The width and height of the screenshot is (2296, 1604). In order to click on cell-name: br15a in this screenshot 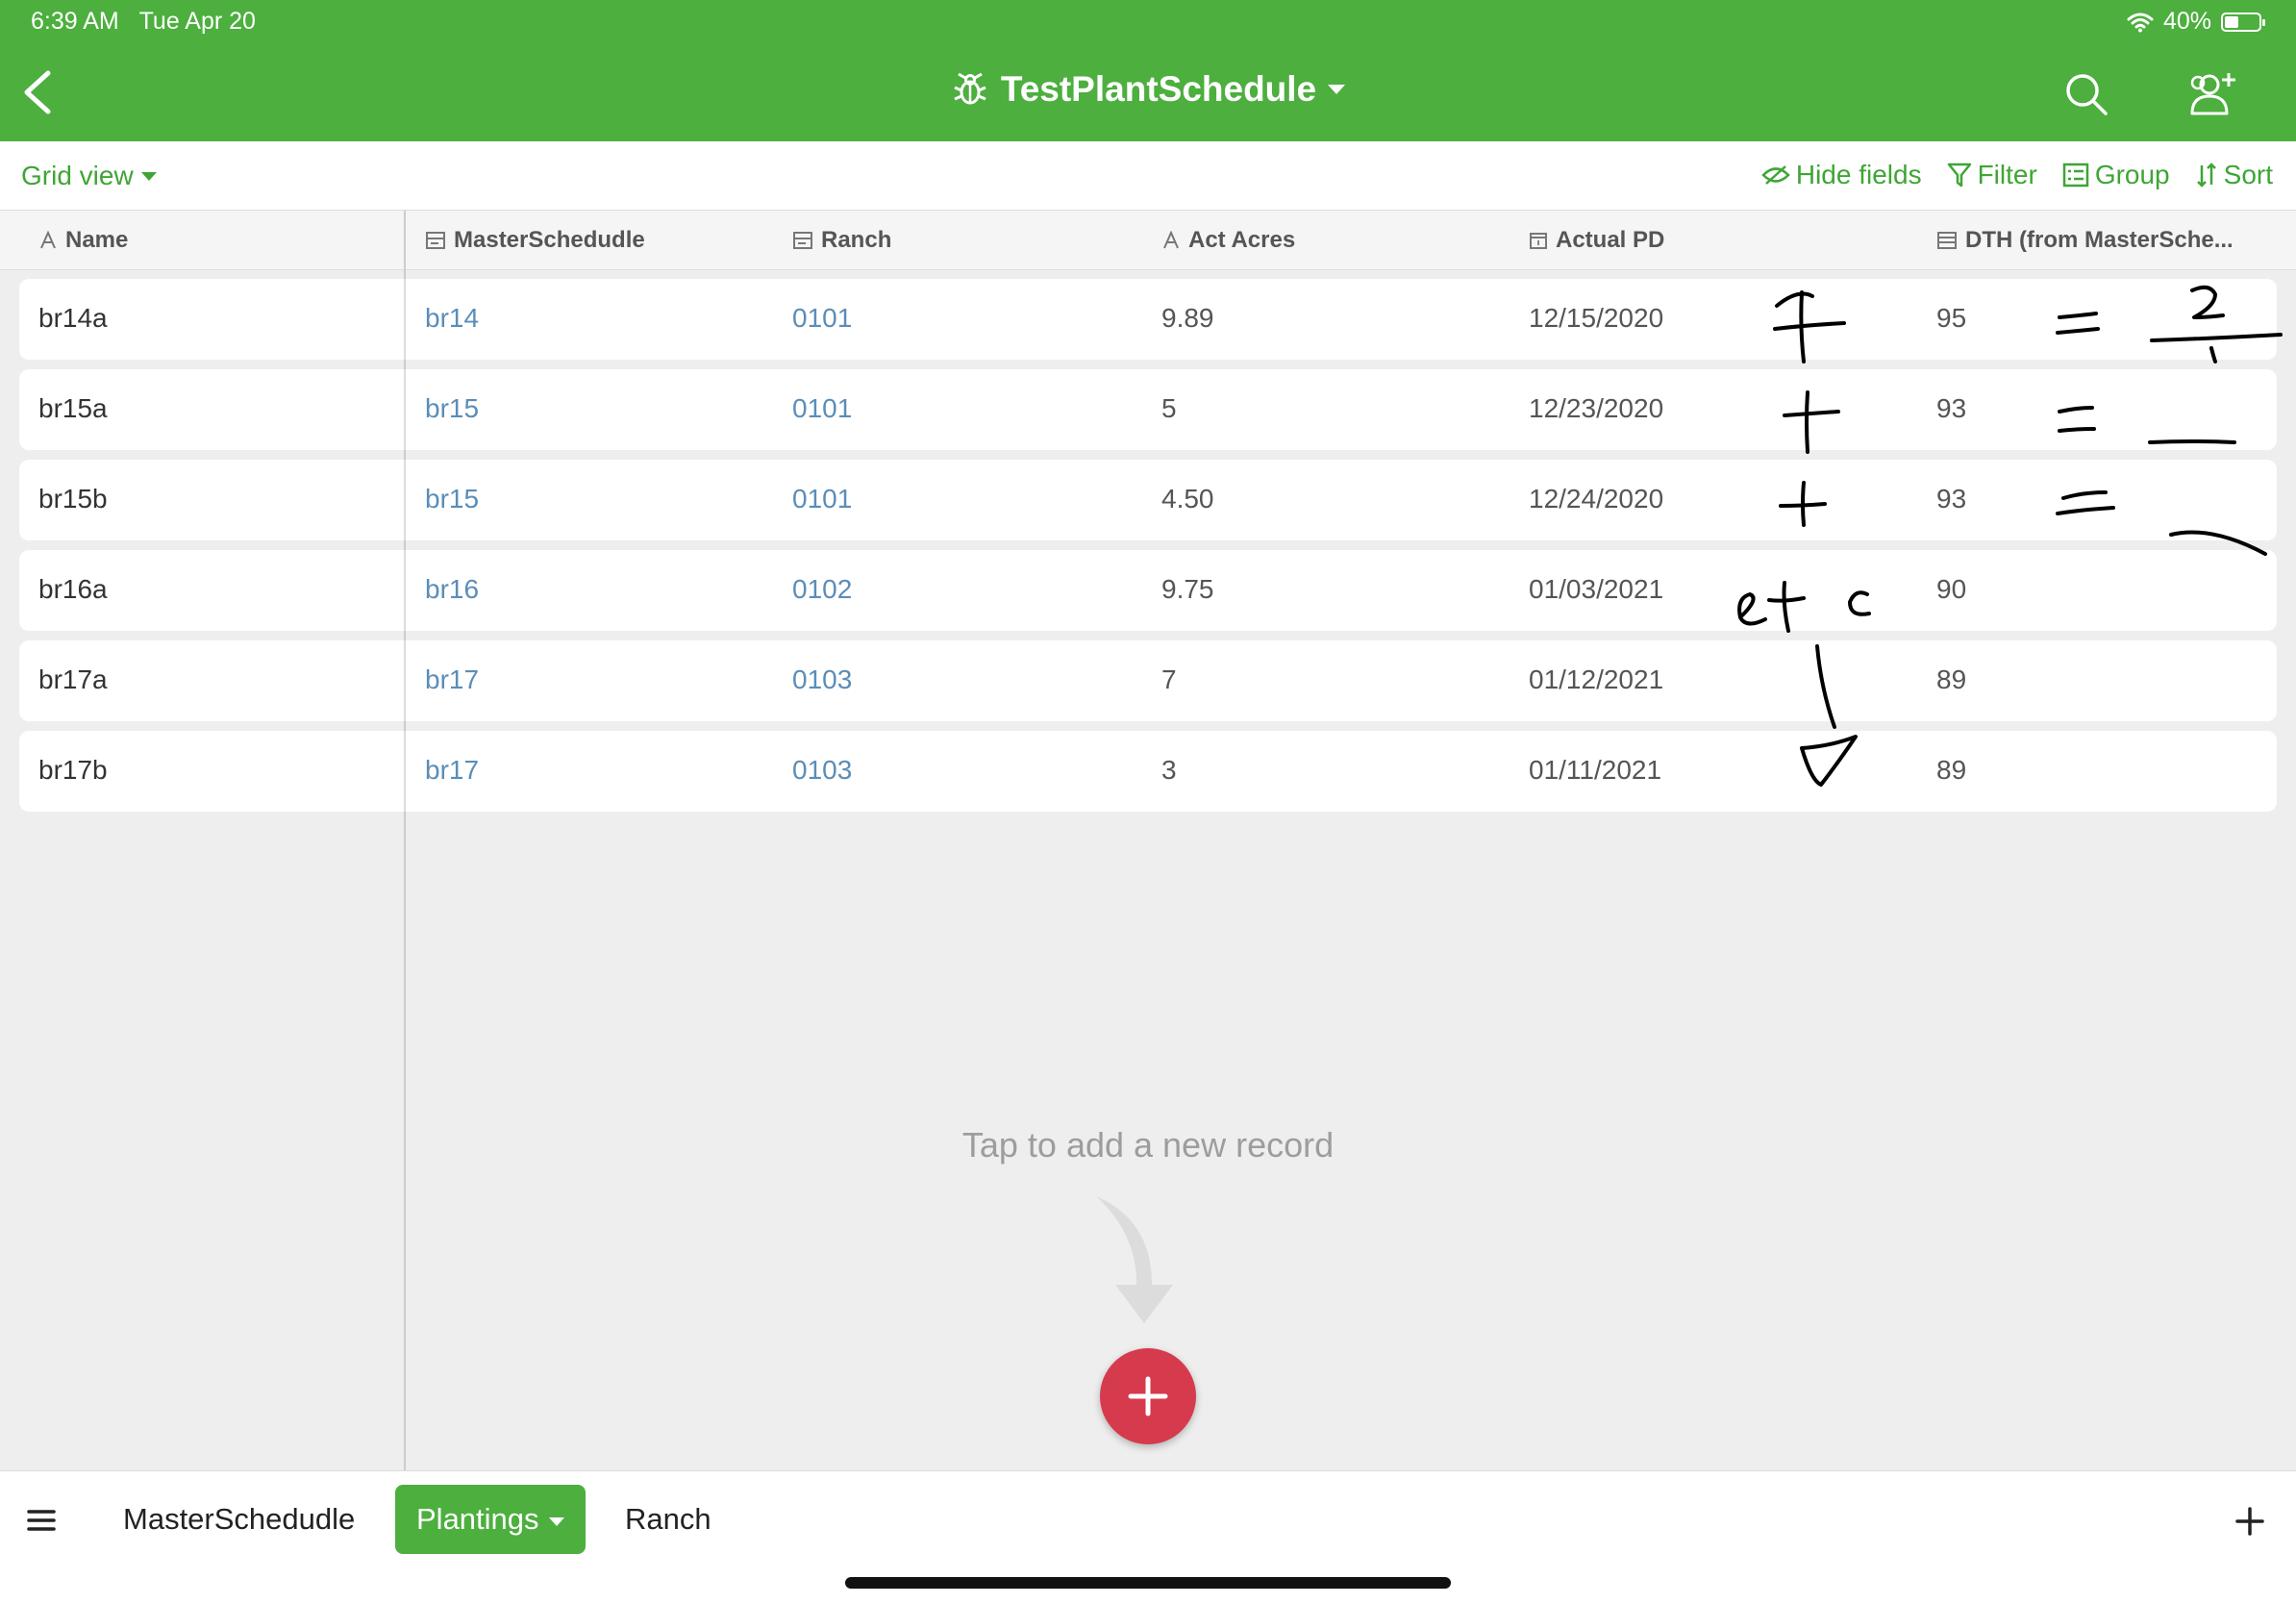, I will do `click(73, 408)`.